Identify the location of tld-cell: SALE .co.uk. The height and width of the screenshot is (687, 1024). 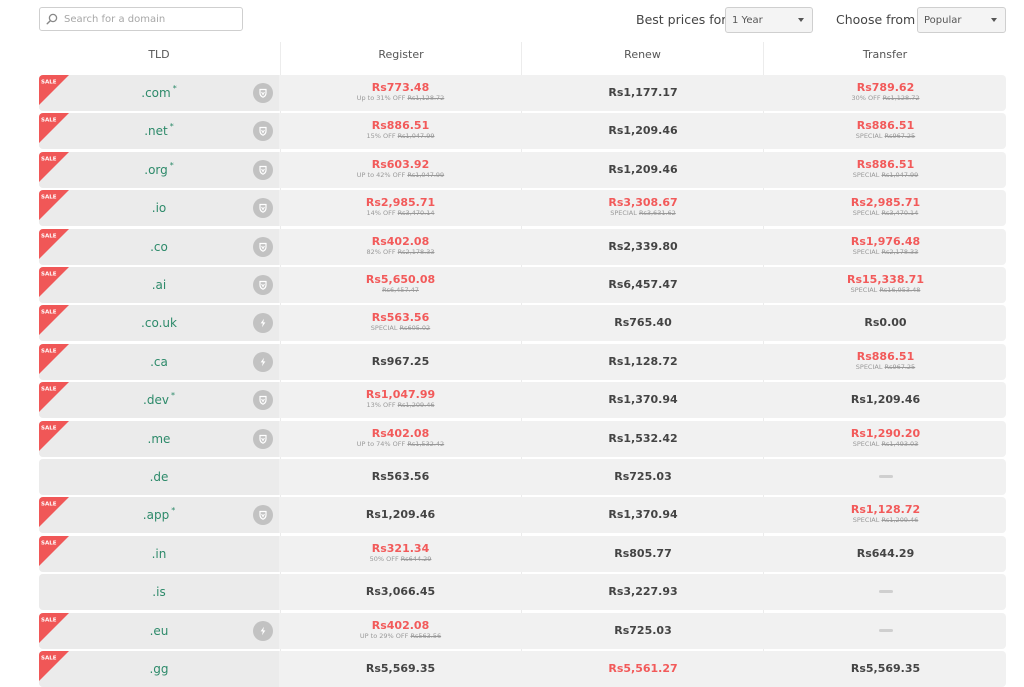
(159, 323).